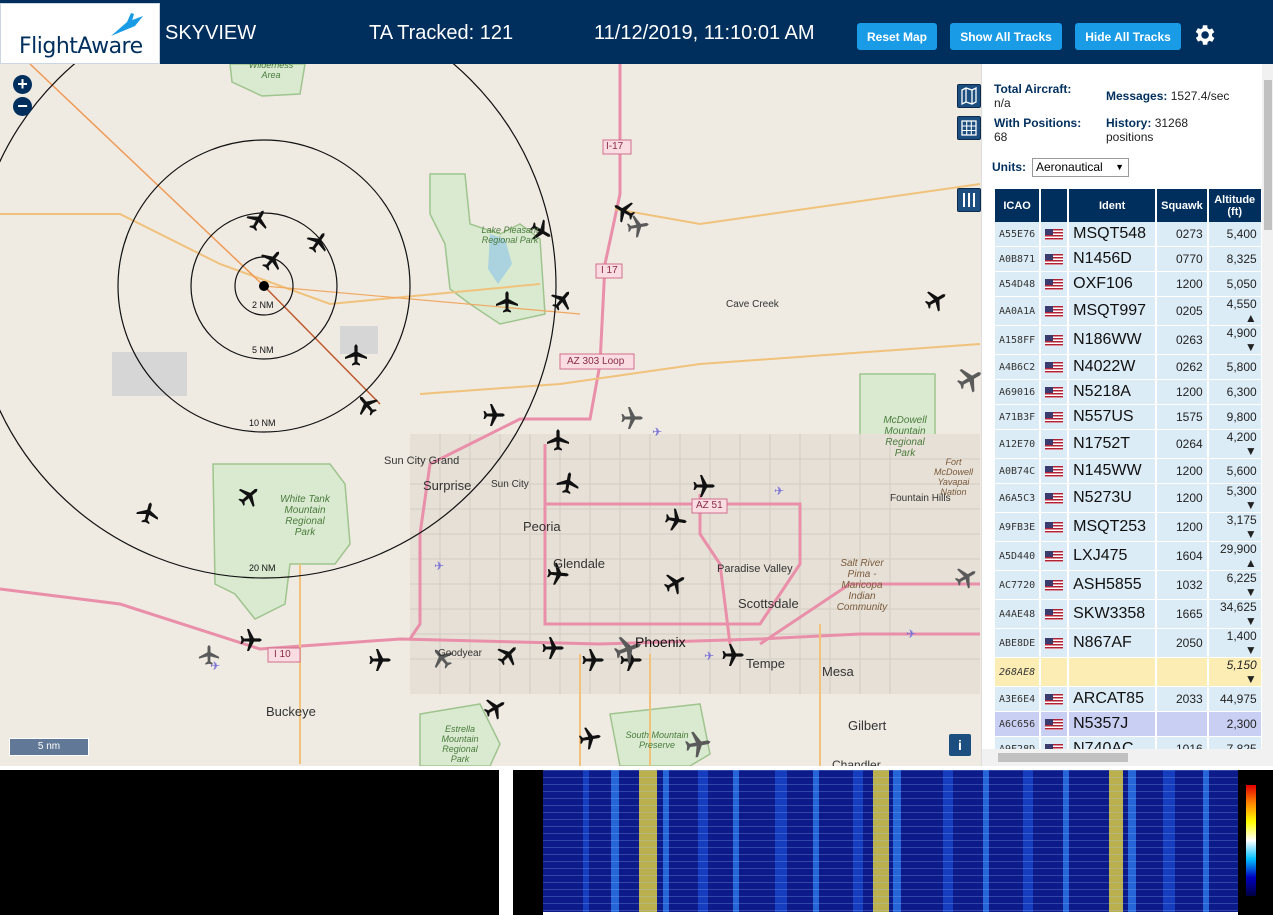 This screenshot has height=915, width=1273. I want to click on squawk-cell: 1604, so click(1182, 556).